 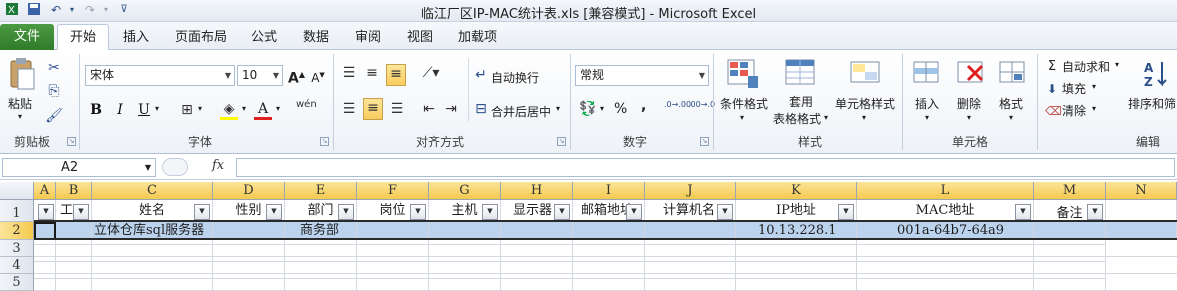 I want to click on clear-icon: ⌫, so click(x=1053, y=111).